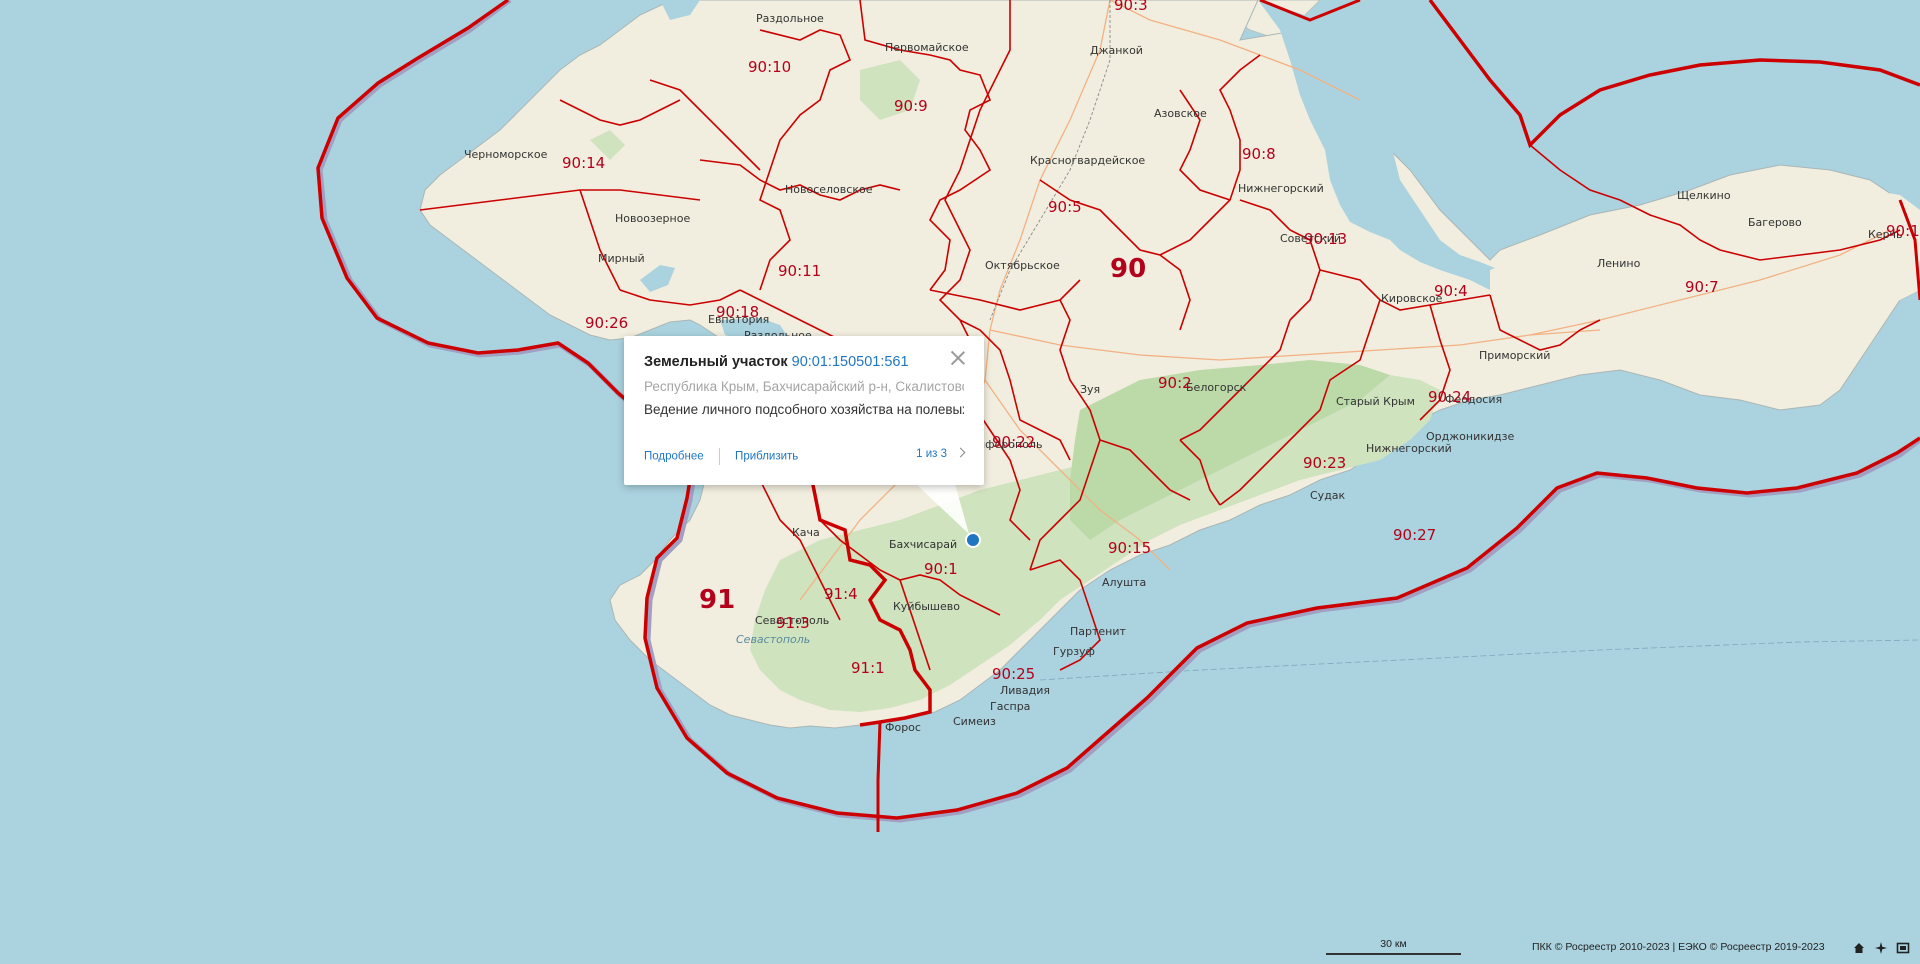 The width and height of the screenshot is (1920, 964). Describe the element at coordinates (829, 189) in the screenshot. I see `town-label: Новоселовское` at that location.